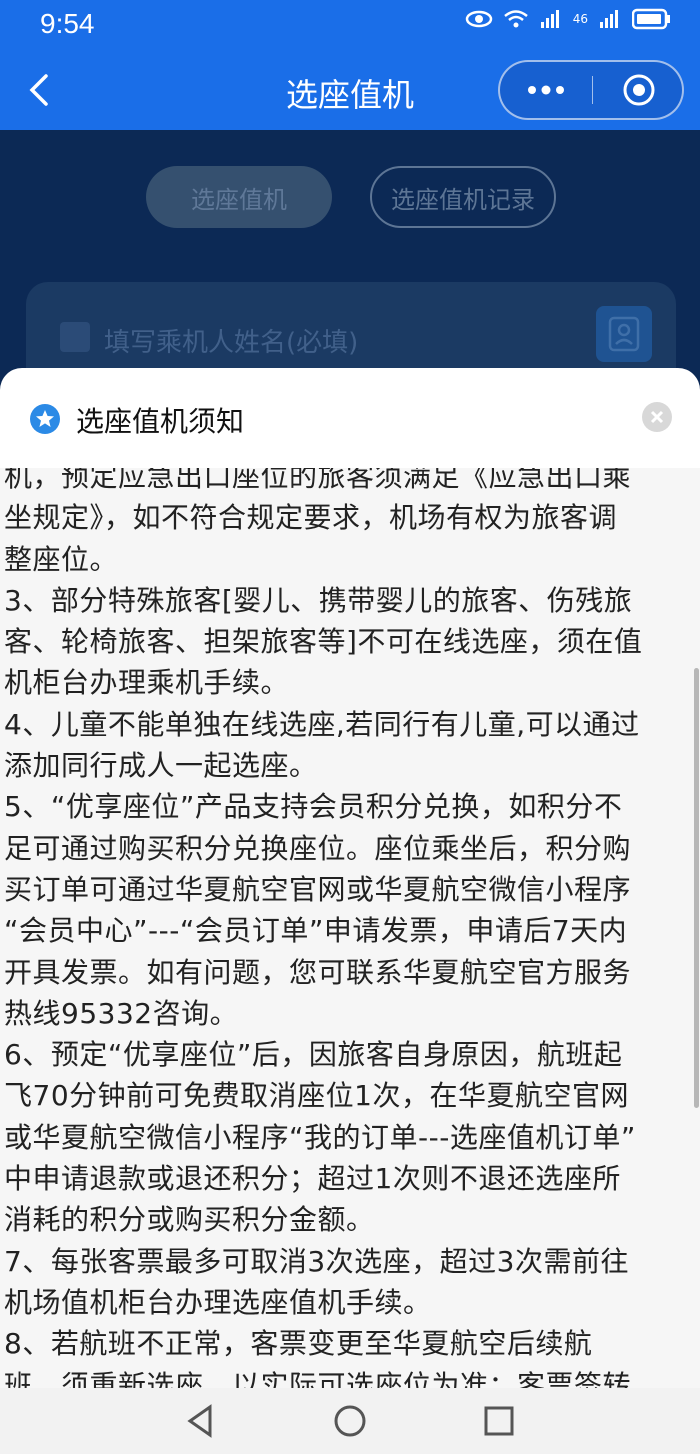 This screenshot has width=700, height=1454. I want to click on more-dots-icon, so click(546, 90).